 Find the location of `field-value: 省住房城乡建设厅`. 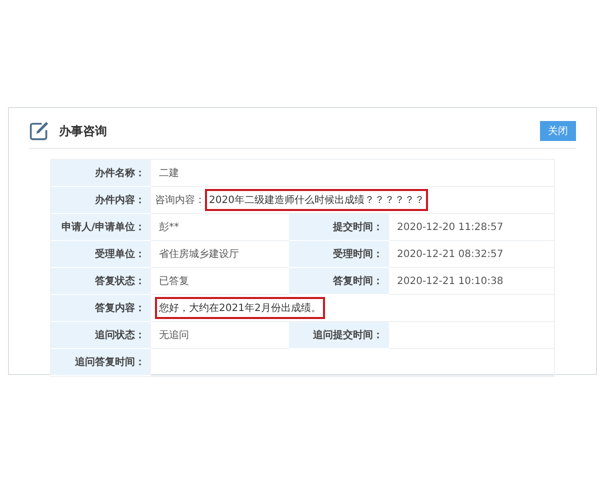

field-value: 省住房城乡建设厅 is located at coordinates (199, 255).